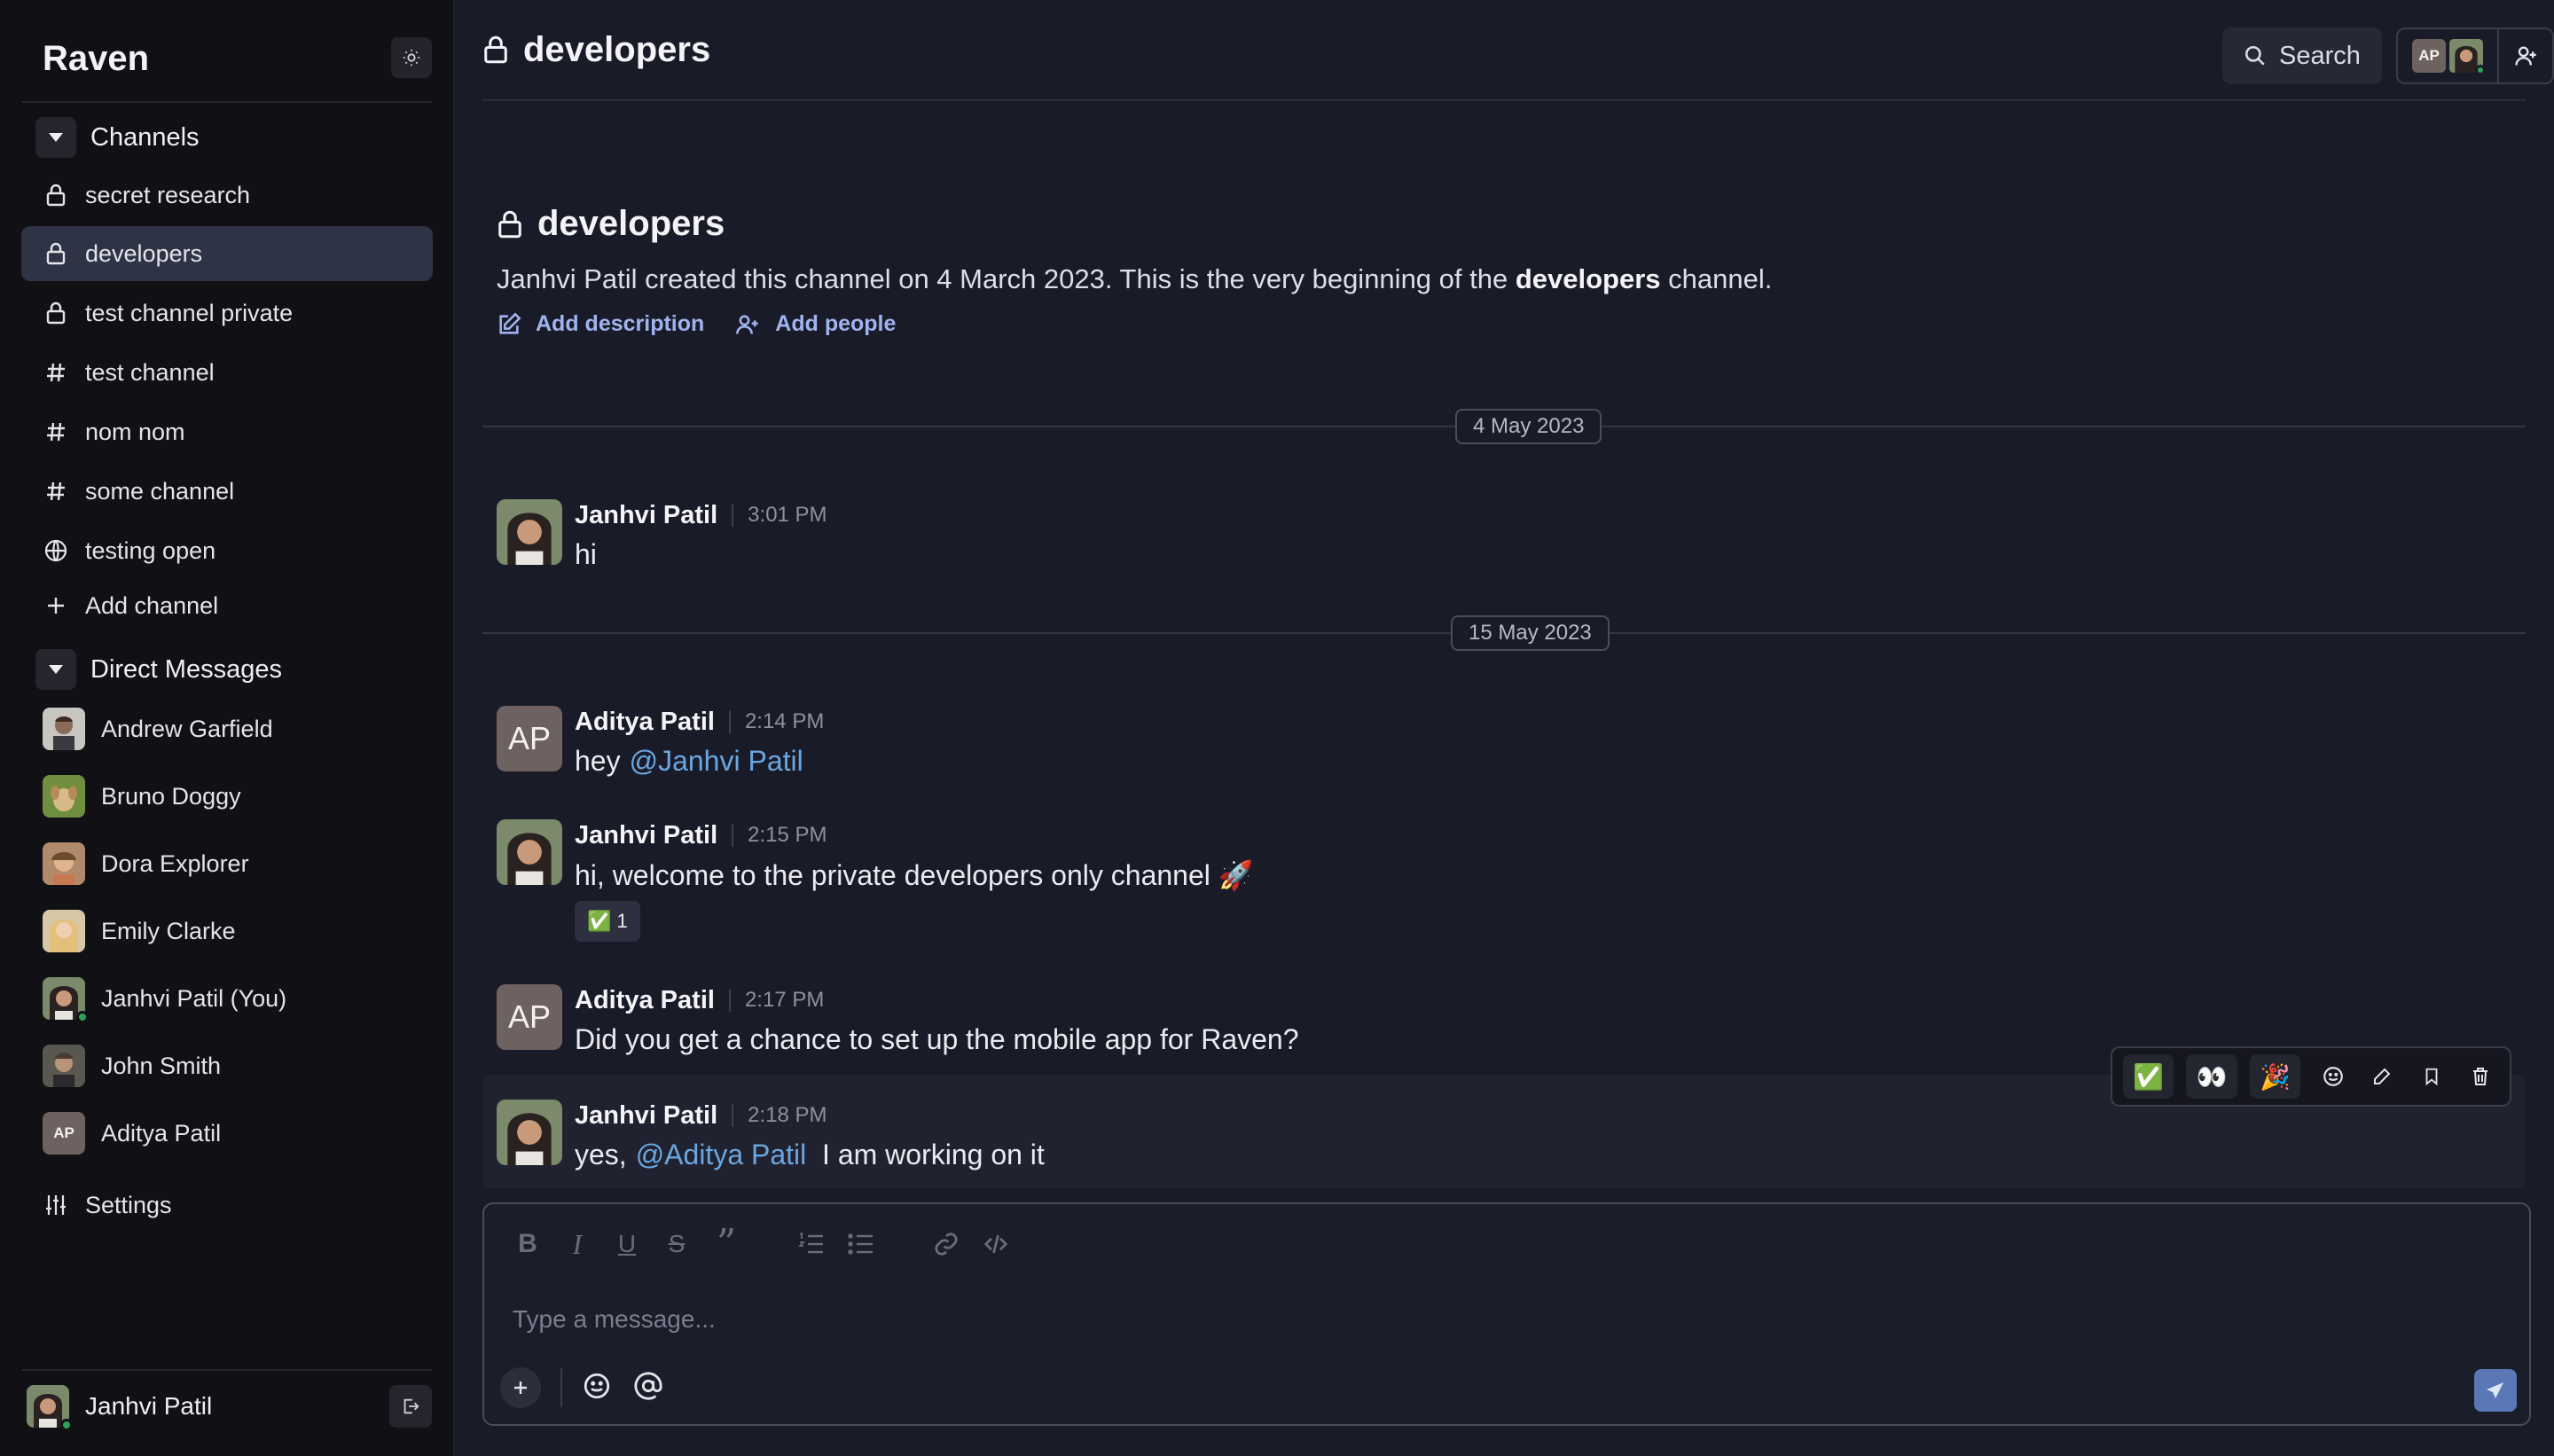 This screenshot has width=2554, height=1456. I want to click on member-avatars-button: AP, so click(2448, 55).